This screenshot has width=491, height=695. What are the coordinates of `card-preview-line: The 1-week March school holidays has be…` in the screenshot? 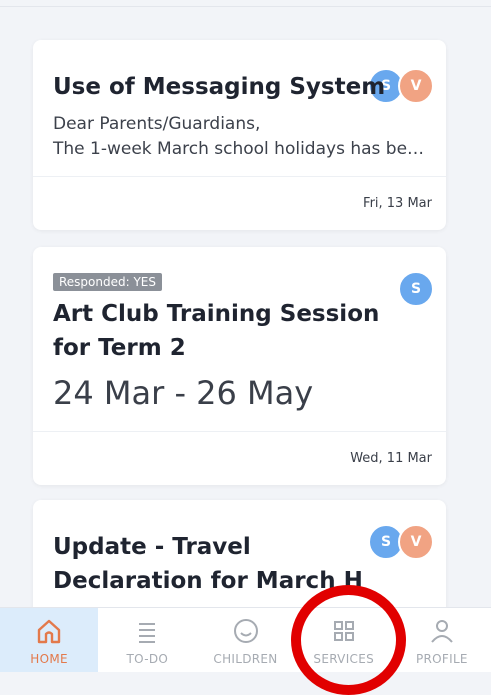 It's located at (239, 149).